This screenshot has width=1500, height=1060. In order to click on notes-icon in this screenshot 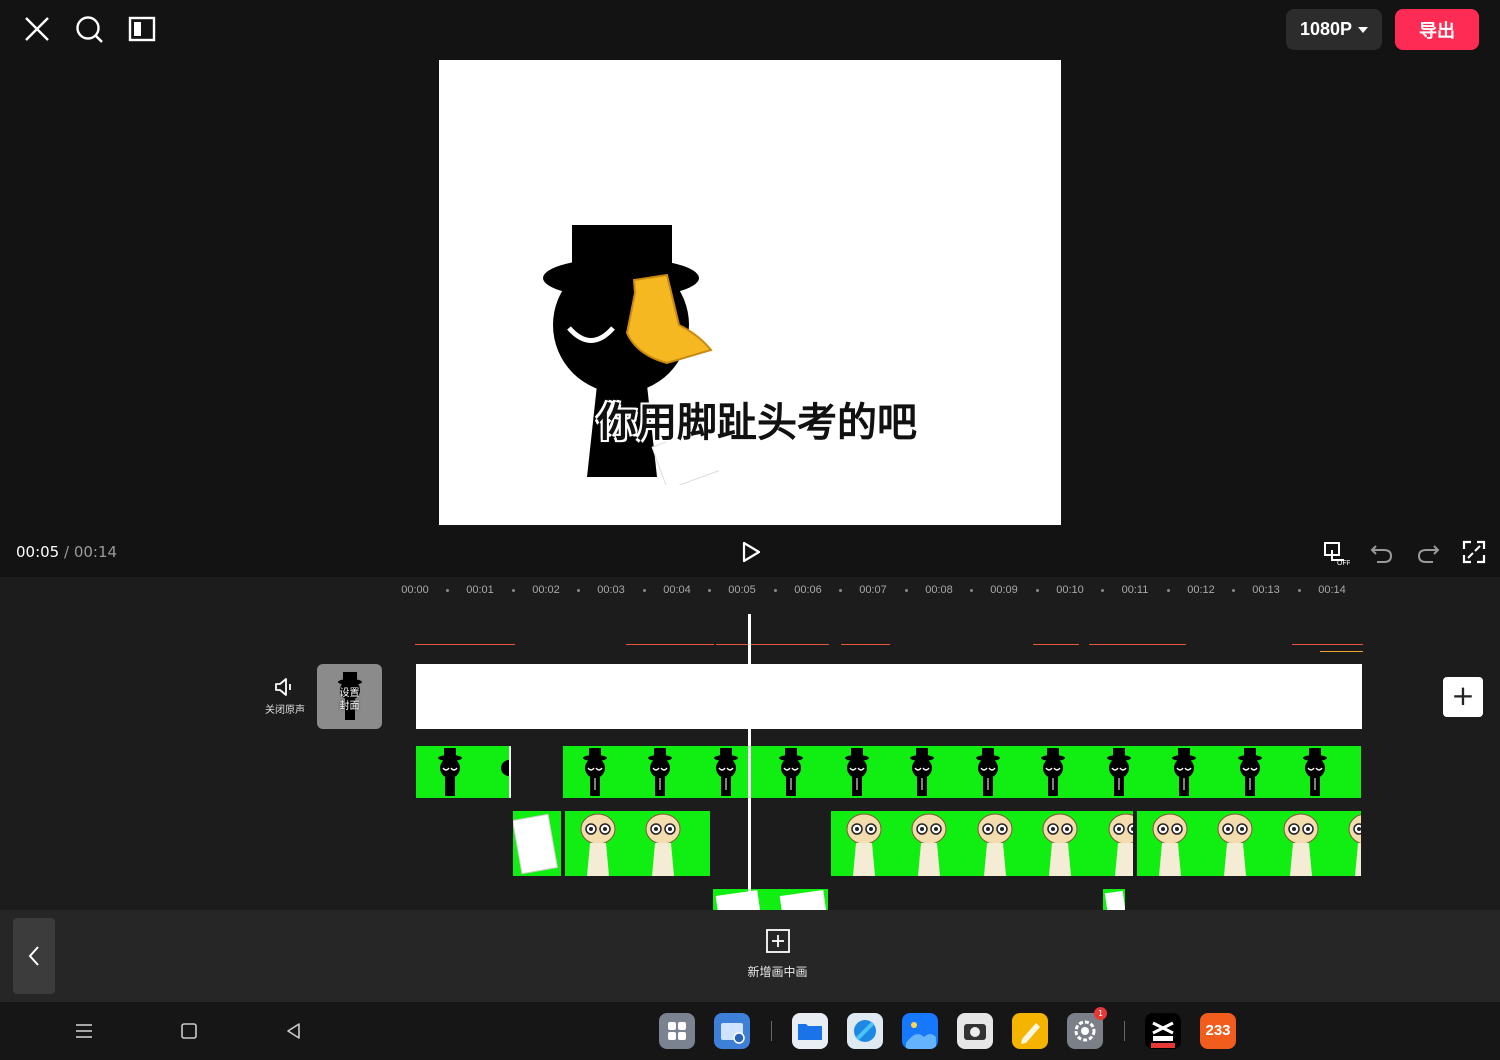, I will do `click(1030, 1031)`.